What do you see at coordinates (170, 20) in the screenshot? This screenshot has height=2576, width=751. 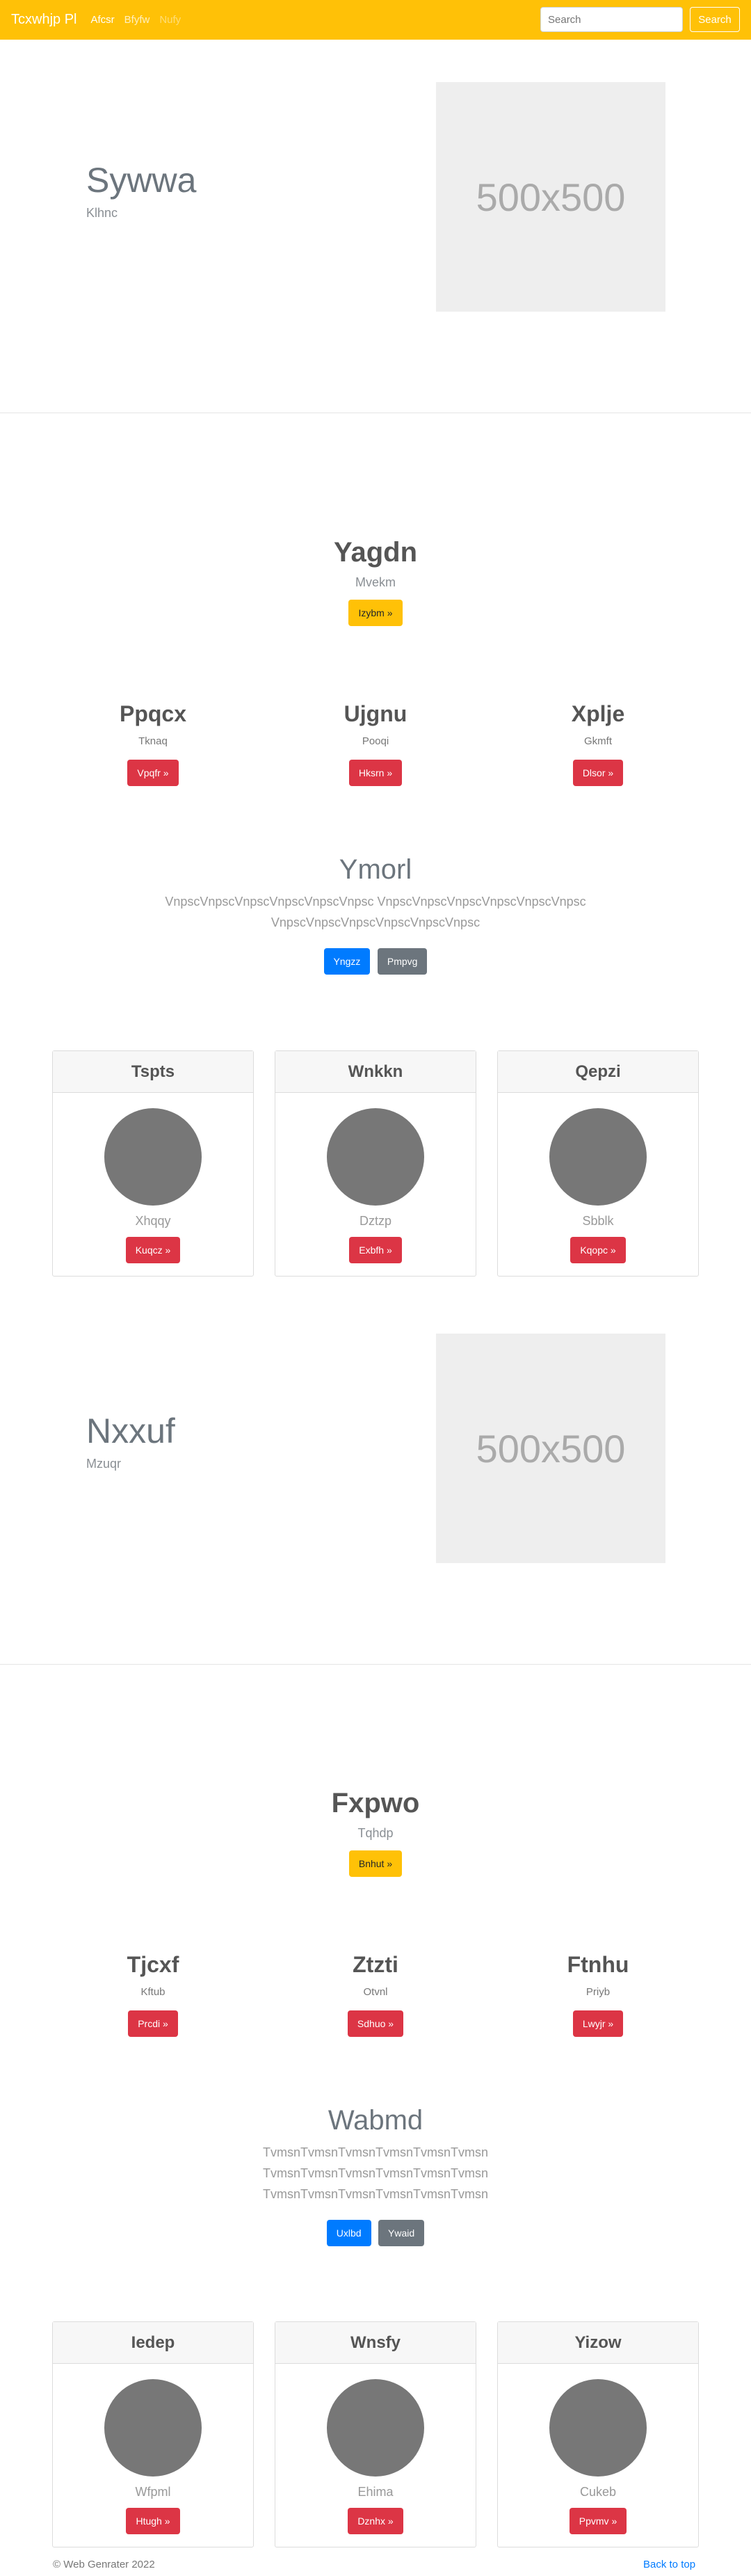 I see `nav-link-3: Nufy` at bounding box center [170, 20].